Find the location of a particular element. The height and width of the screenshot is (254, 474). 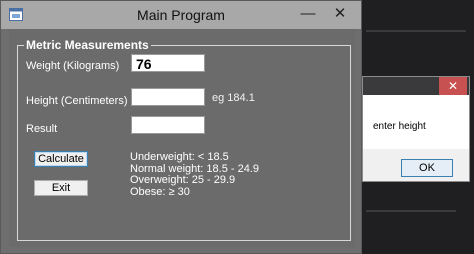

result-label: Result is located at coordinates (42, 129).